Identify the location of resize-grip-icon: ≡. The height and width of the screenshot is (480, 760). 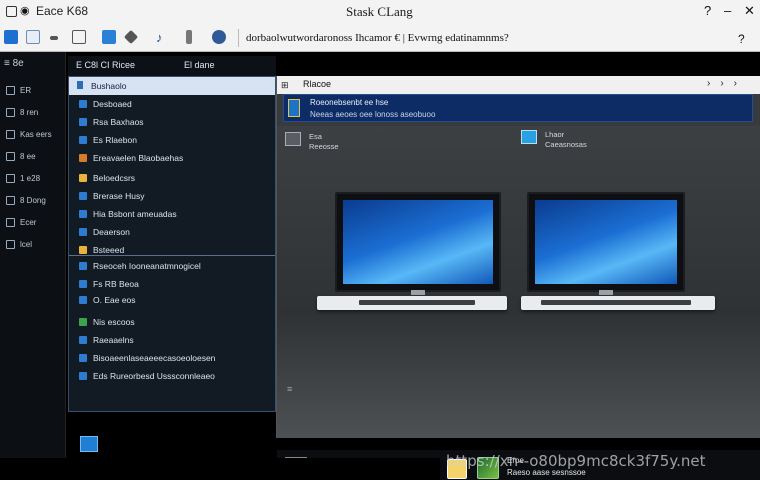
(289, 389).